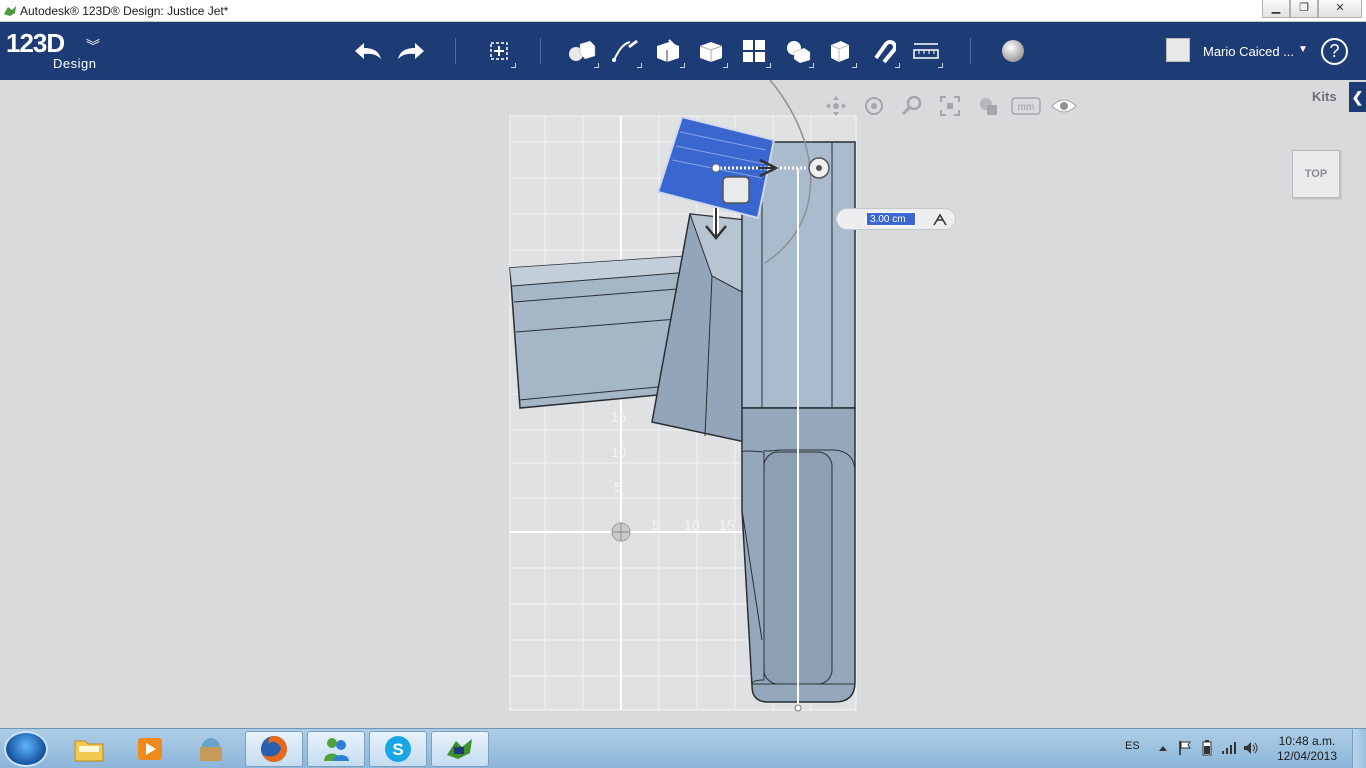 The width and height of the screenshot is (1366, 768). I want to click on taskbar: S ES 10:48 a.m. 12/04/2013, so click(683, 748).